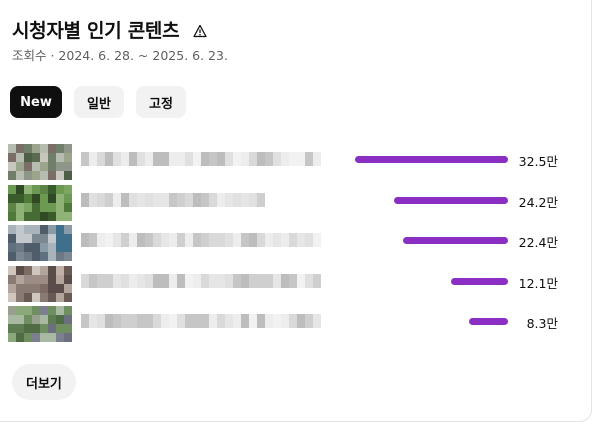  I want to click on filter-chip-new: New, so click(36, 102).